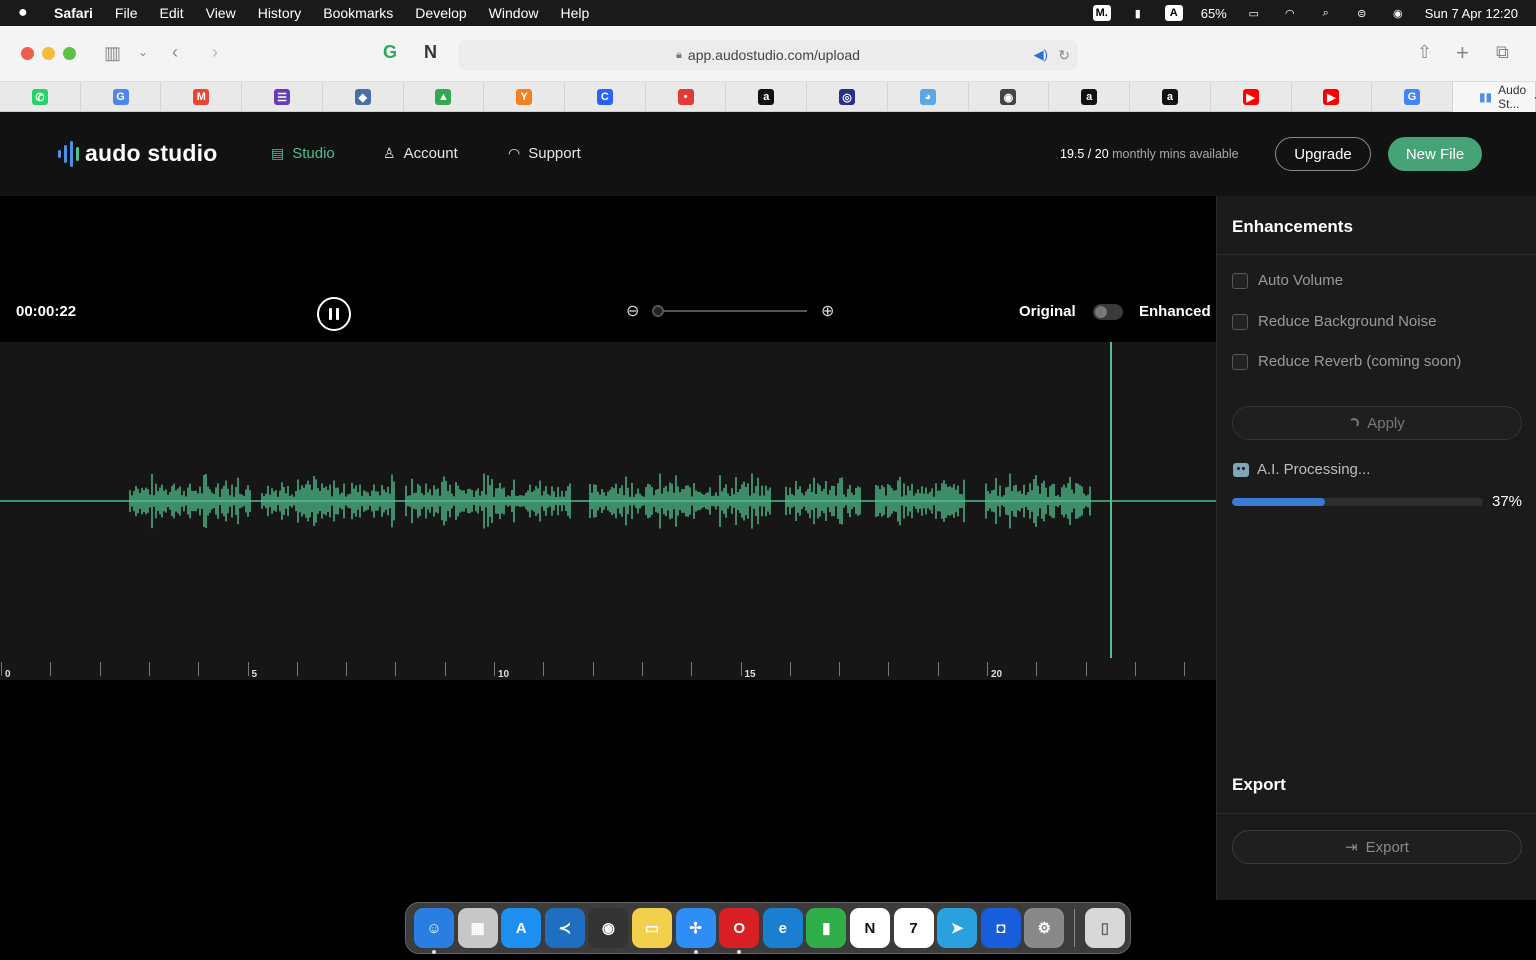 The height and width of the screenshot is (960, 1536). Describe the element at coordinates (1435, 154) in the screenshot. I see `new-file-button: New File` at that location.